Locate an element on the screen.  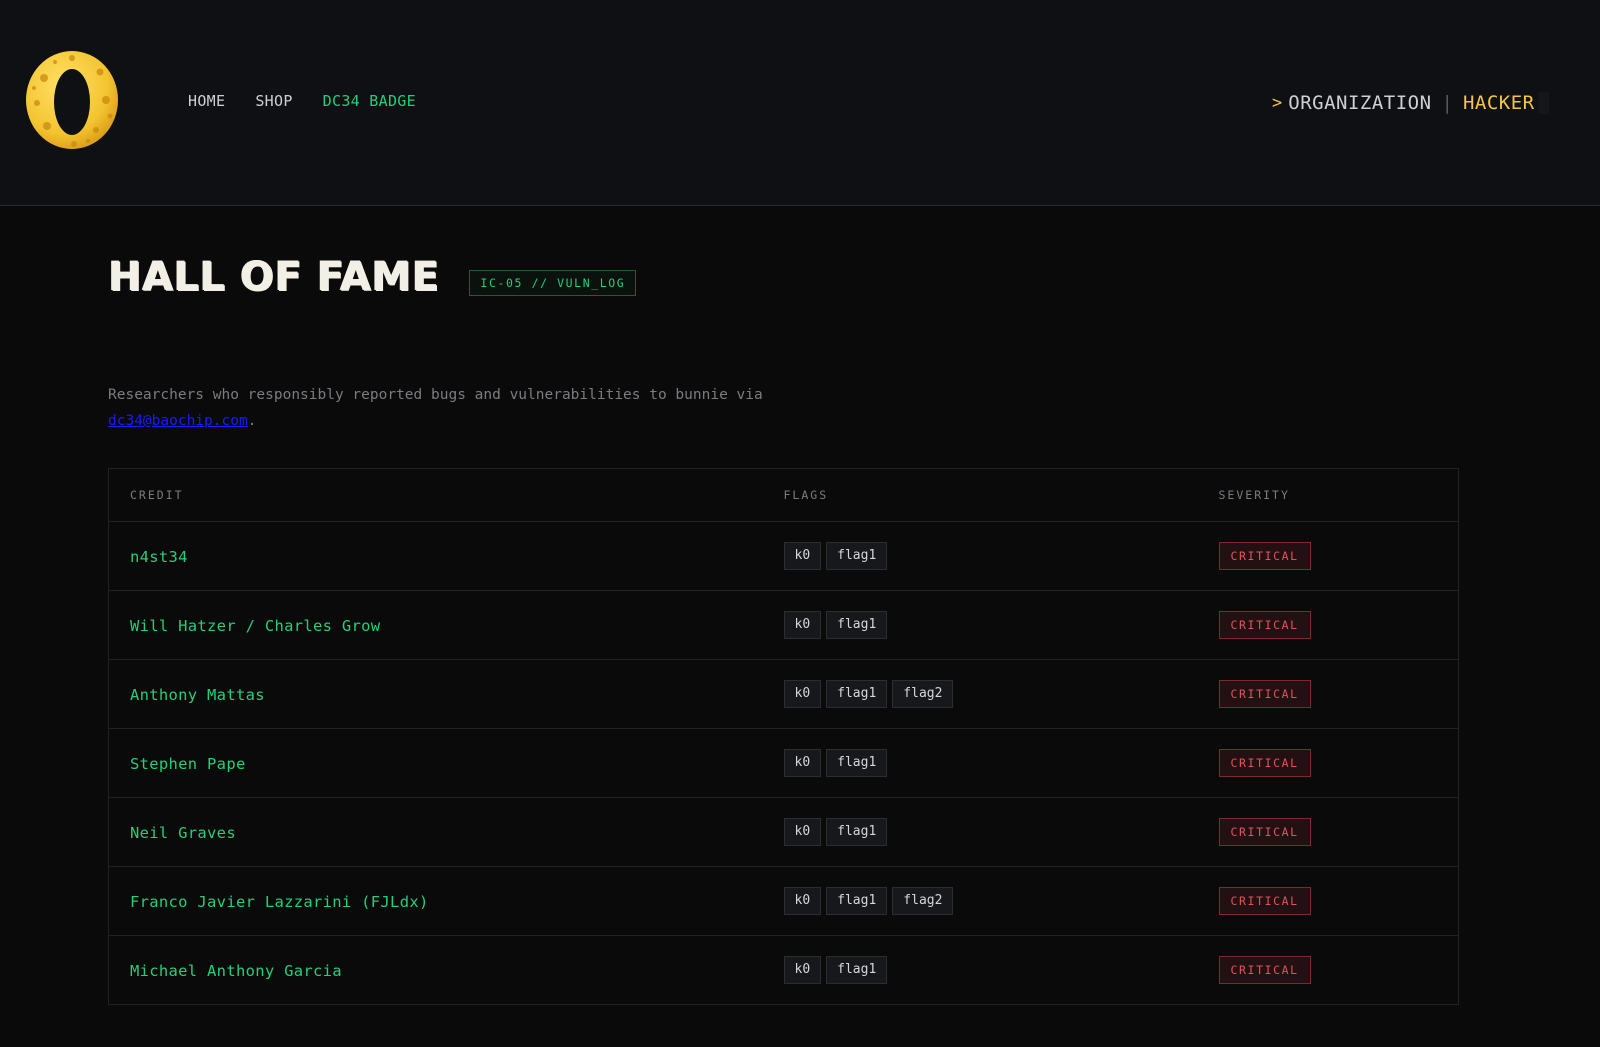
mode-hacker: HACKER is located at coordinates (1505, 103).